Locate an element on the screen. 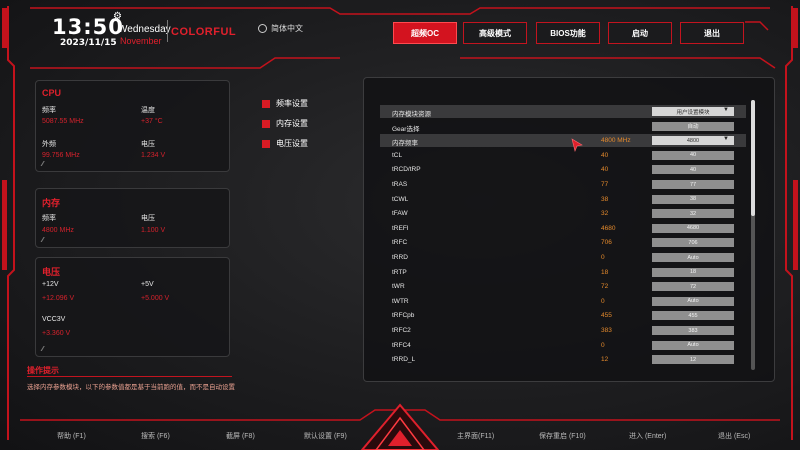 This screenshot has height=450, width=800. setting-input: 455 is located at coordinates (693, 316).